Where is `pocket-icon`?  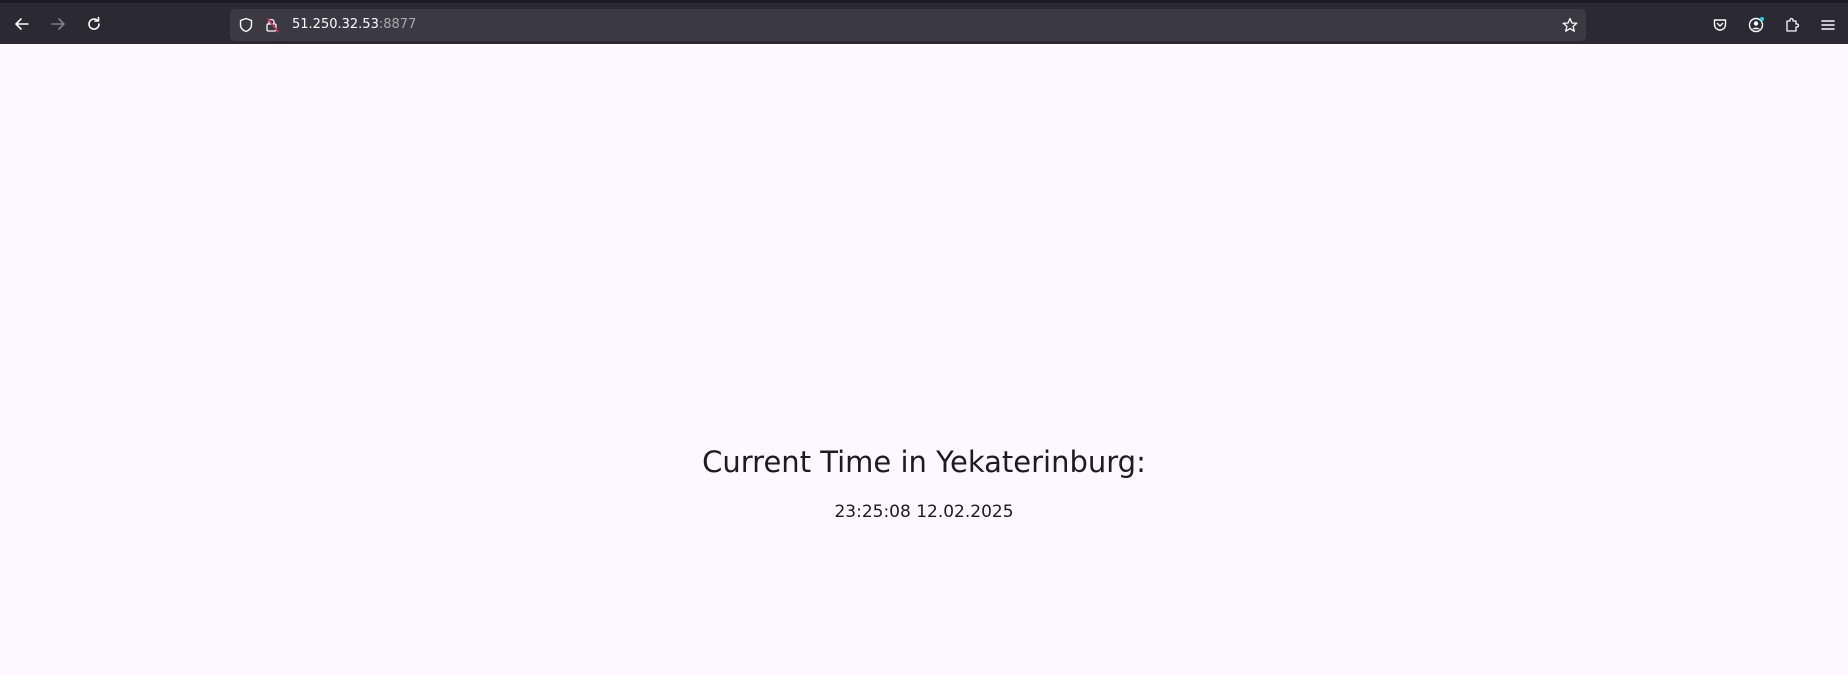 pocket-icon is located at coordinates (1720, 25).